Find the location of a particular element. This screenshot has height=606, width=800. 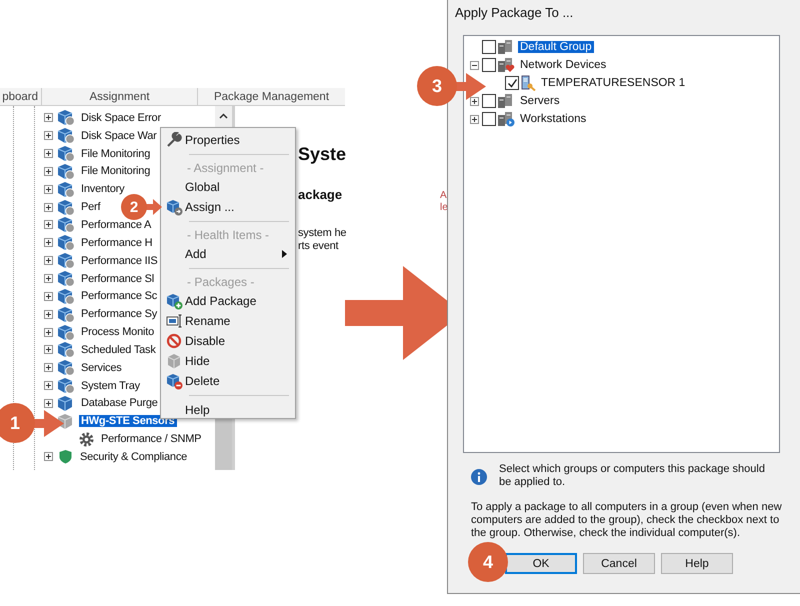

tree-item: Scheduled Task is located at coordinates (118, 350).